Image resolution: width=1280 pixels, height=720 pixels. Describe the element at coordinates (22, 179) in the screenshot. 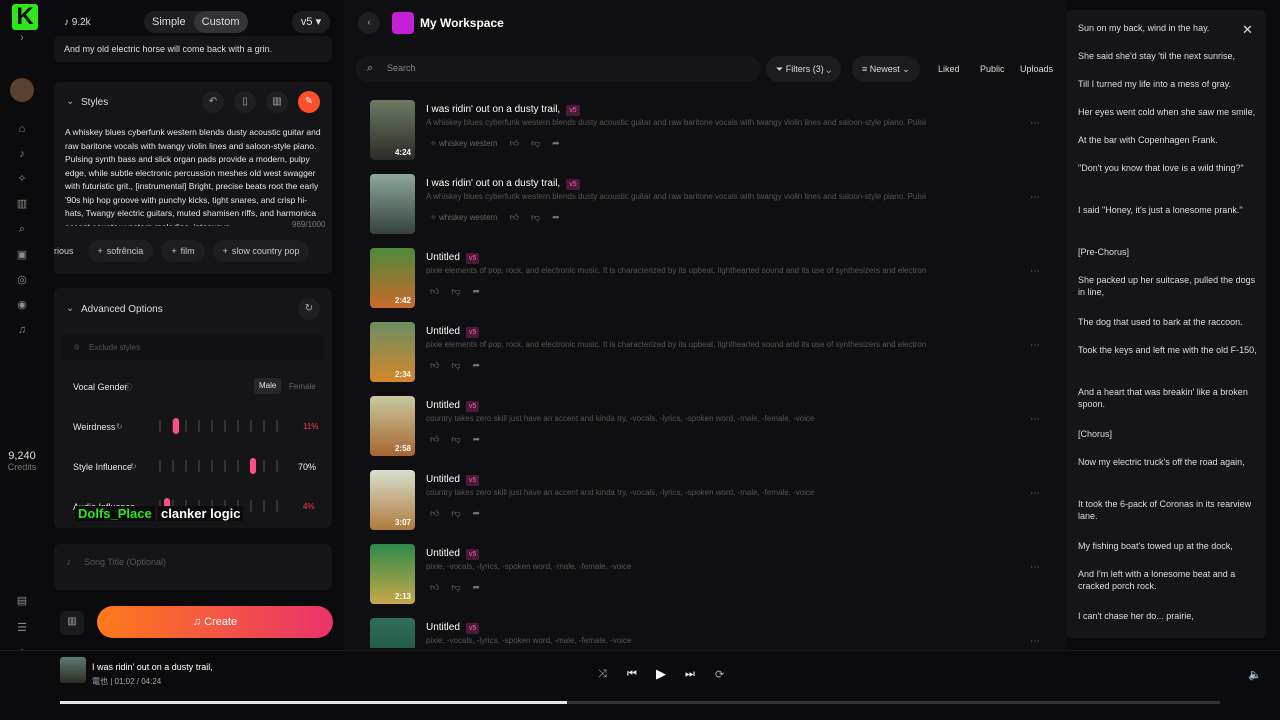

I see `explore-icon: ✧` at that location.